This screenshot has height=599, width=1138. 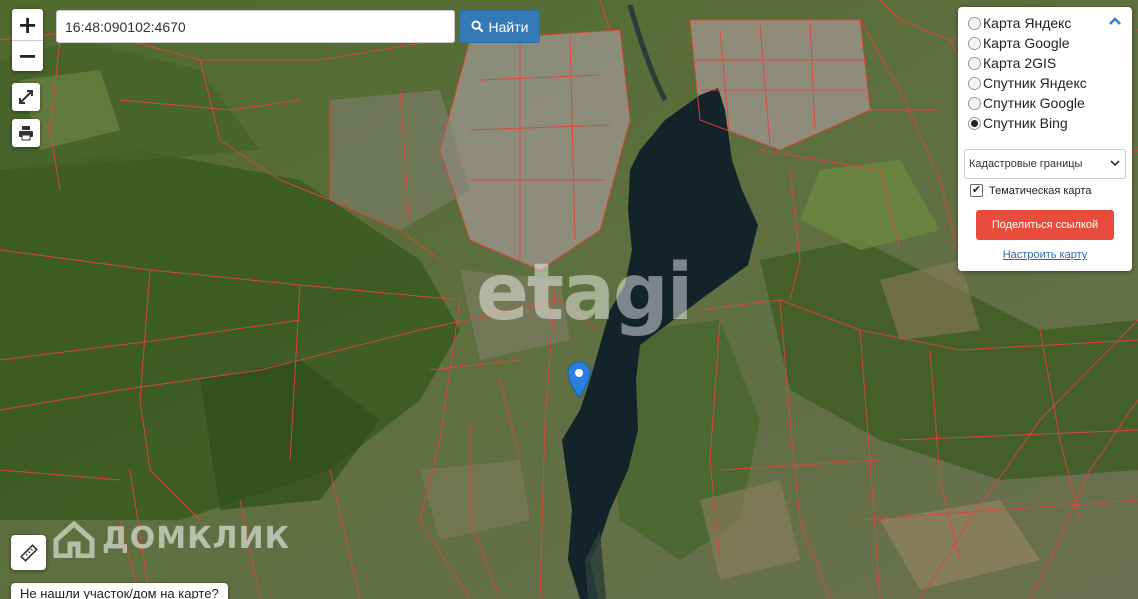 I want to click on layer-option-yandex-map: Карта Яндекс, so click(x=1027, y=23).